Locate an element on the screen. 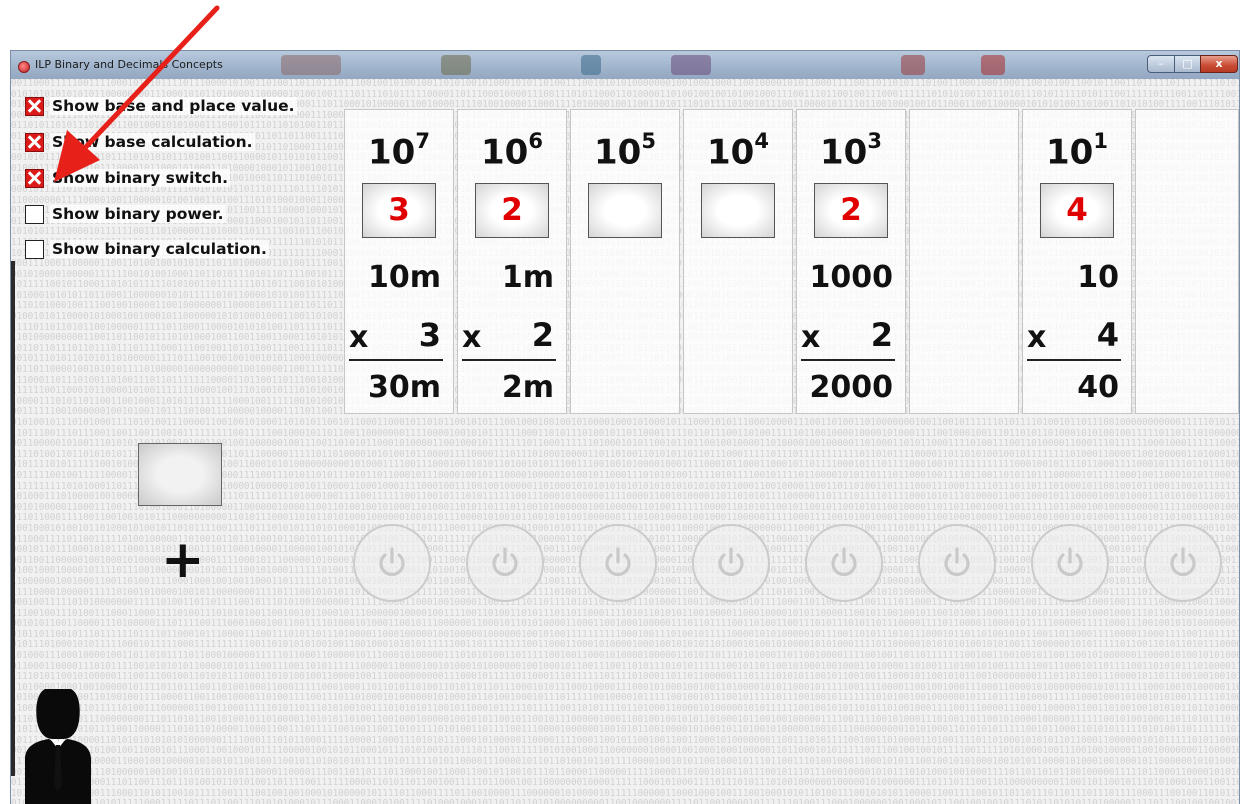  base-power: 107 is located at coordinates (399, 151).